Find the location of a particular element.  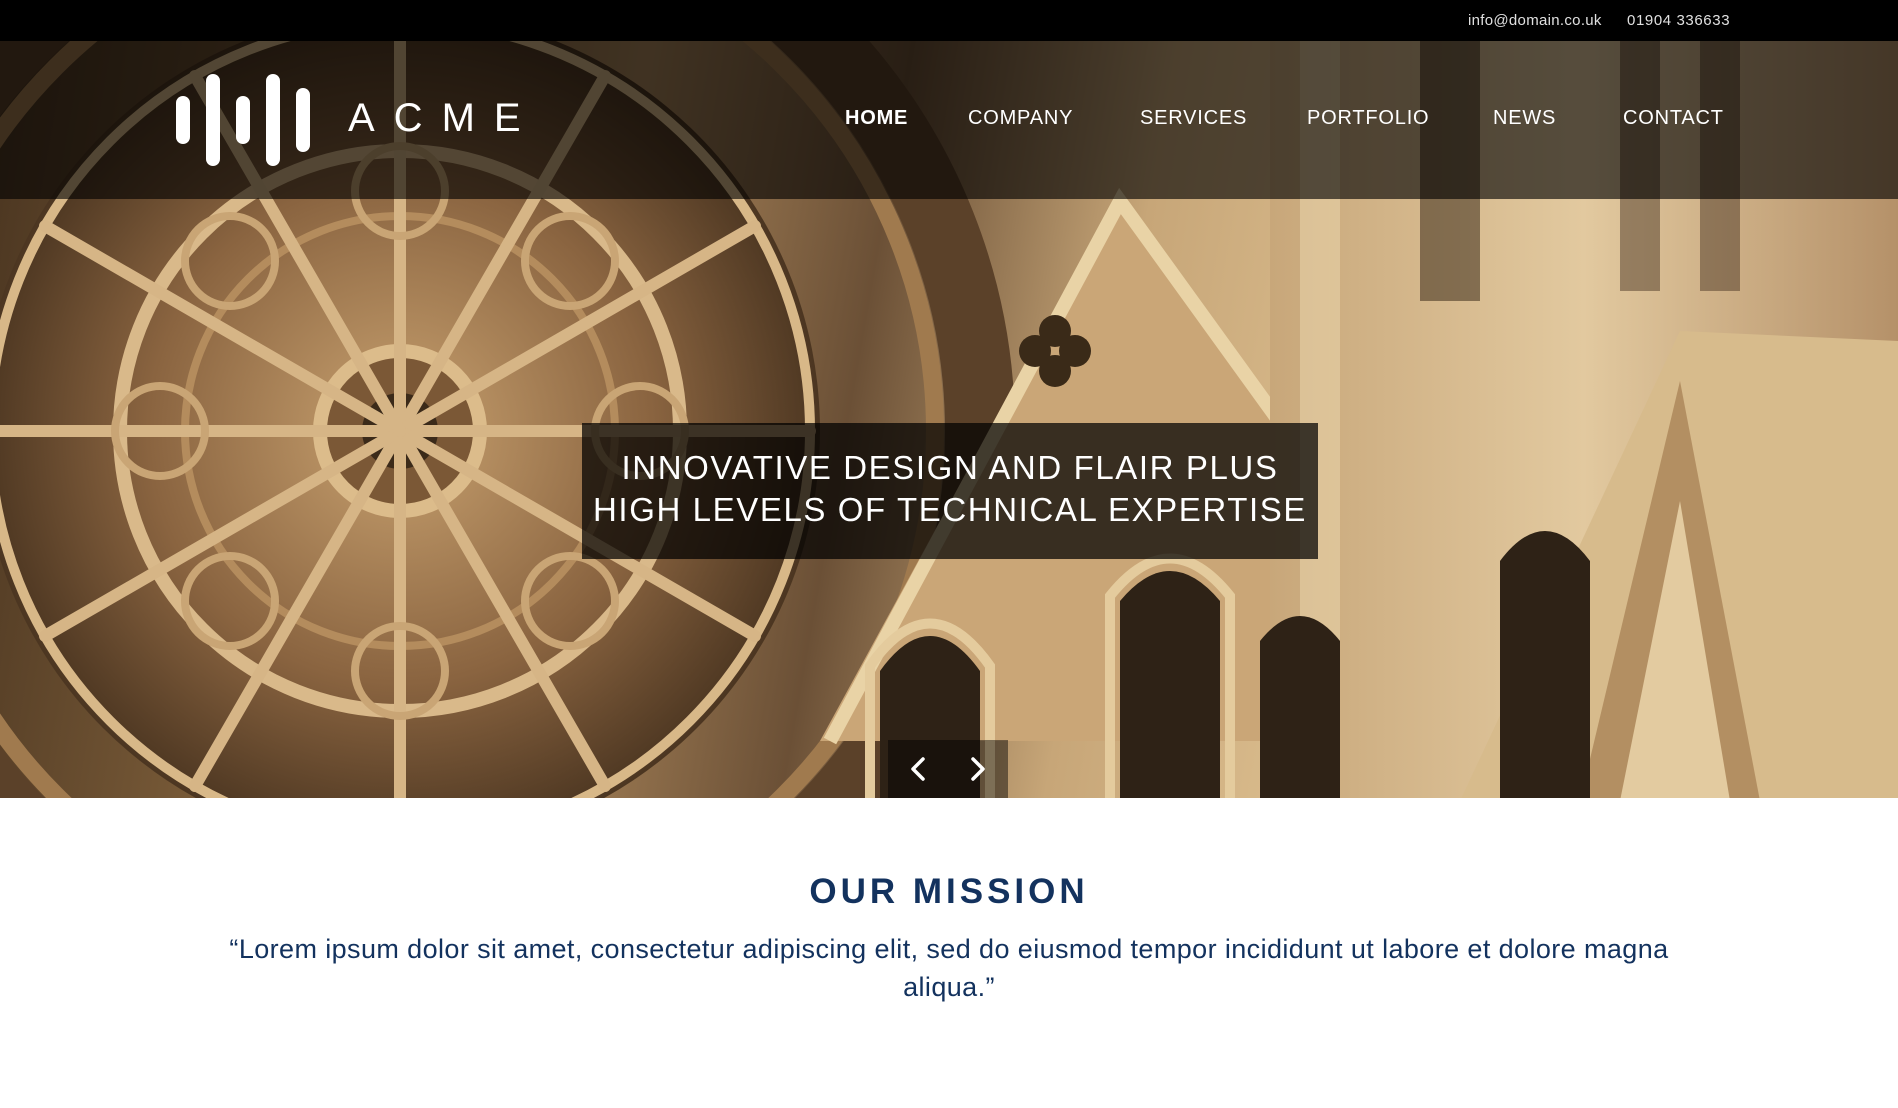

contact-email-link: info@domain.co.uk is located at coordinates (1535, 20).